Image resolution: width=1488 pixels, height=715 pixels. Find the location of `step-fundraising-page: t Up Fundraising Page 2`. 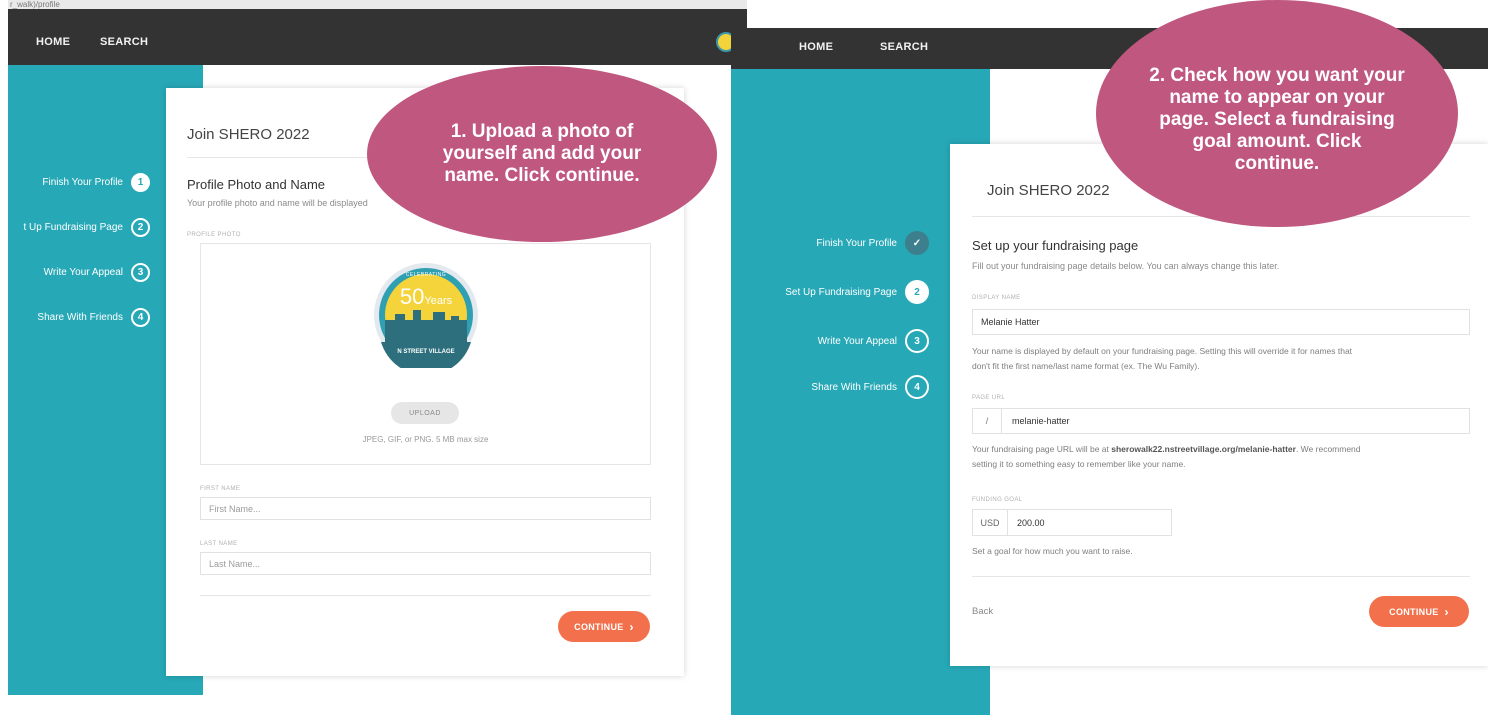

step-fundraising-page: t Up Fundraising Page 2 is located at coordinates (86, 227).